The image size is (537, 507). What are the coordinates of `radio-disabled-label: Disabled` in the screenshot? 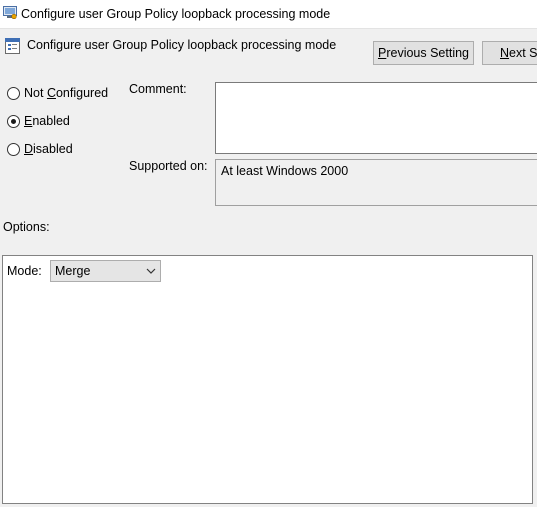 It's located at (48, 149).